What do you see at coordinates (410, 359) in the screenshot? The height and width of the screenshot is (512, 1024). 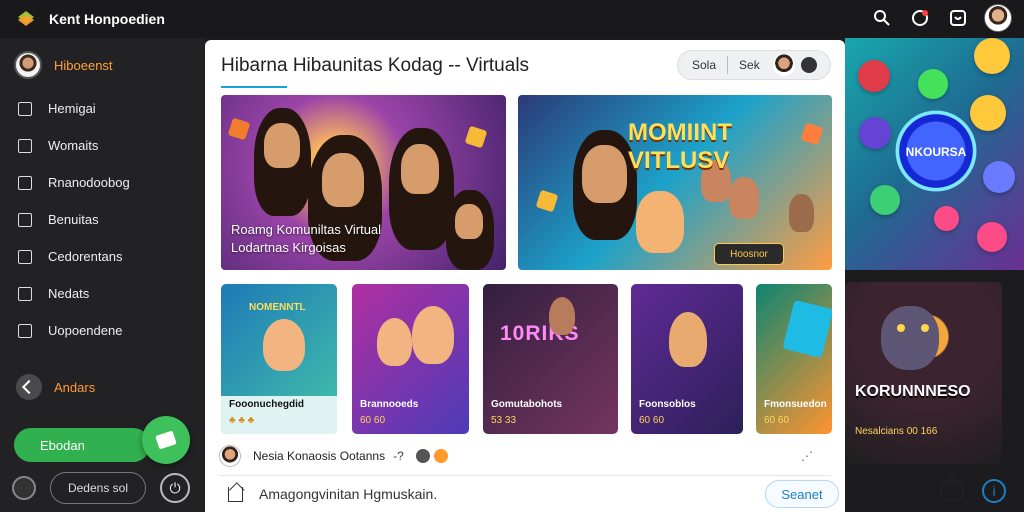 I see `game-card: Brannooeds 60 60` at bounding box center [410, 359].